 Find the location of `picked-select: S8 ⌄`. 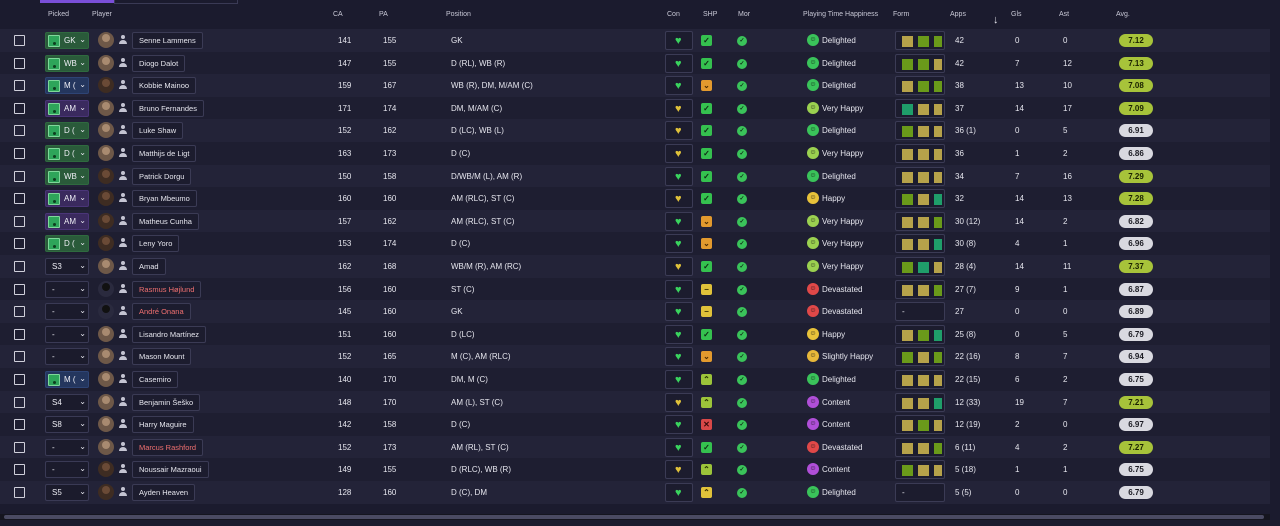

picked-select: S8 ⌄ is located at coordinates (67, 425).